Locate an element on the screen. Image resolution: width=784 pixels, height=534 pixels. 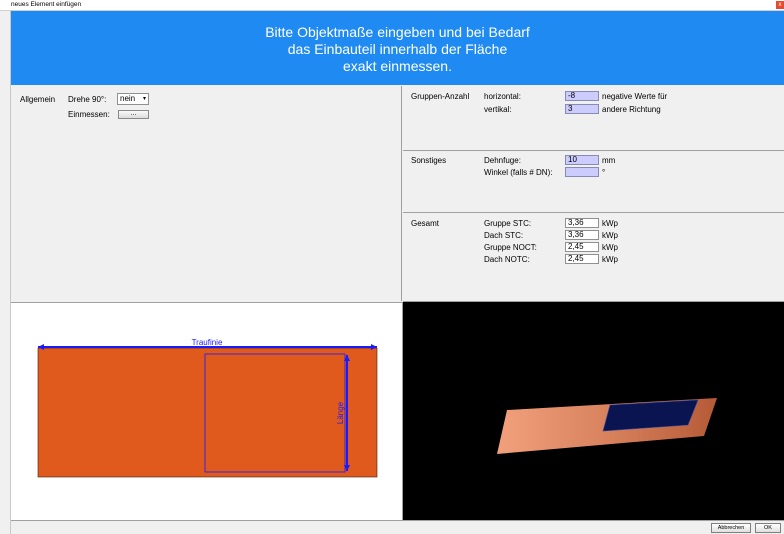
gruppe-stc-unit: kWp is located at coordinates (610, 223).